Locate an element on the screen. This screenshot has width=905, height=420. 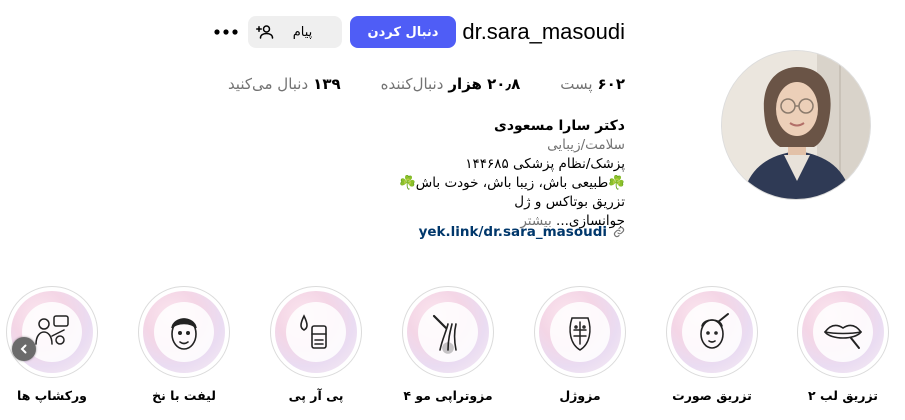
link-icon is located at coordinates (619, 232).